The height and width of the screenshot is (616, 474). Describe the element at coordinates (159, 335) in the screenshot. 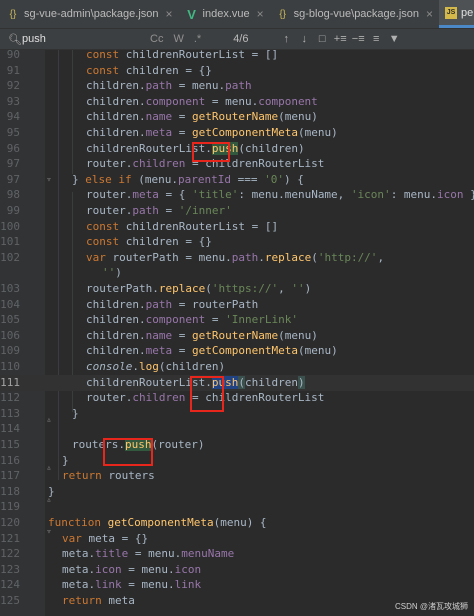

I see `code-token: name` at that location.